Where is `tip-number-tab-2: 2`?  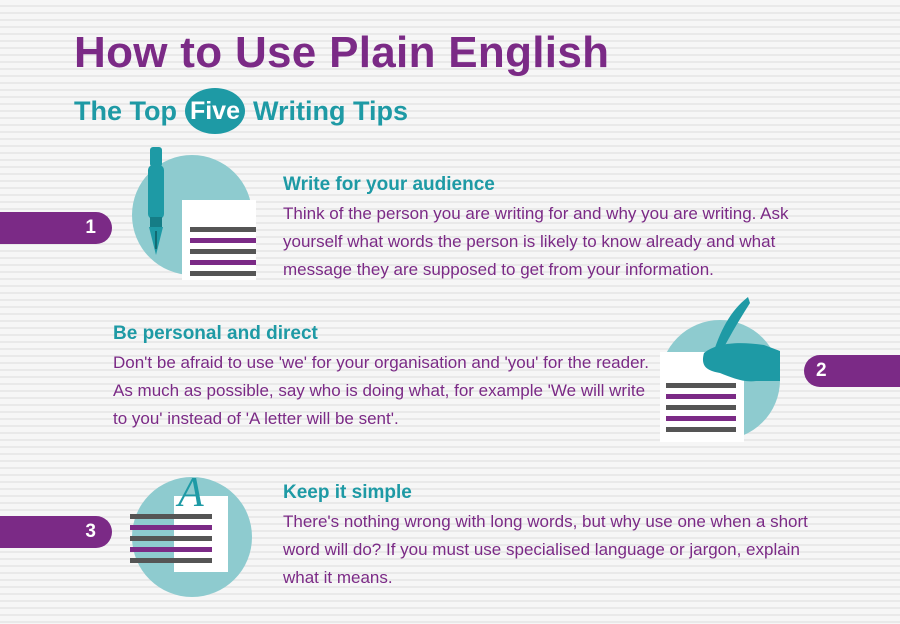 tip-number-tab-2: 2 is located at coordinates (852, 371).